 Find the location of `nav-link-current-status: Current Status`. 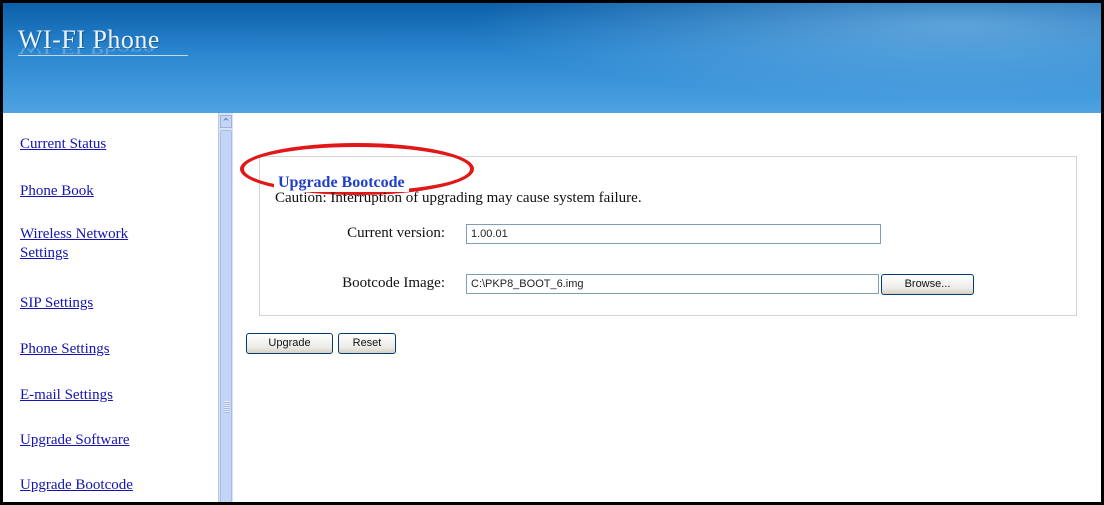

nav-link-current-status: Current Status is located at coordinates (63, 144).